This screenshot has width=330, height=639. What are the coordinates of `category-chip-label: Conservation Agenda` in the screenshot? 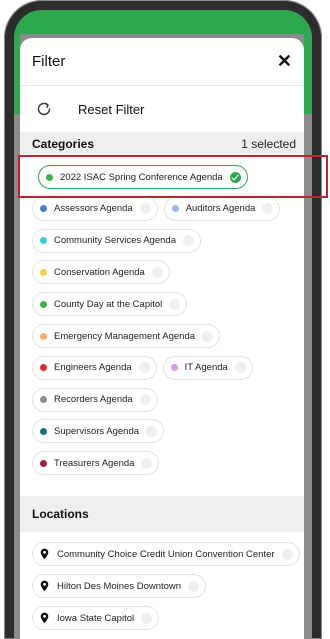 It's located at (99, 272).